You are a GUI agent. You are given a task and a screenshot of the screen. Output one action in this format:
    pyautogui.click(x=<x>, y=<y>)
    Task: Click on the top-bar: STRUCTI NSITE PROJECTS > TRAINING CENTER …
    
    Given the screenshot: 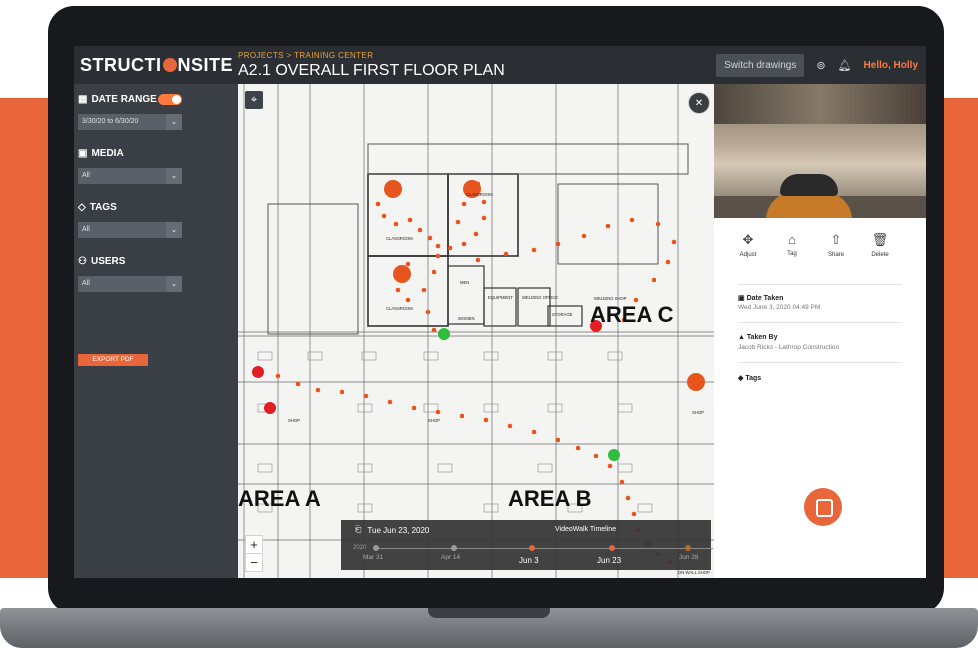 What is the action you would take?
    pyautogui.click(x=500, y=65)
    